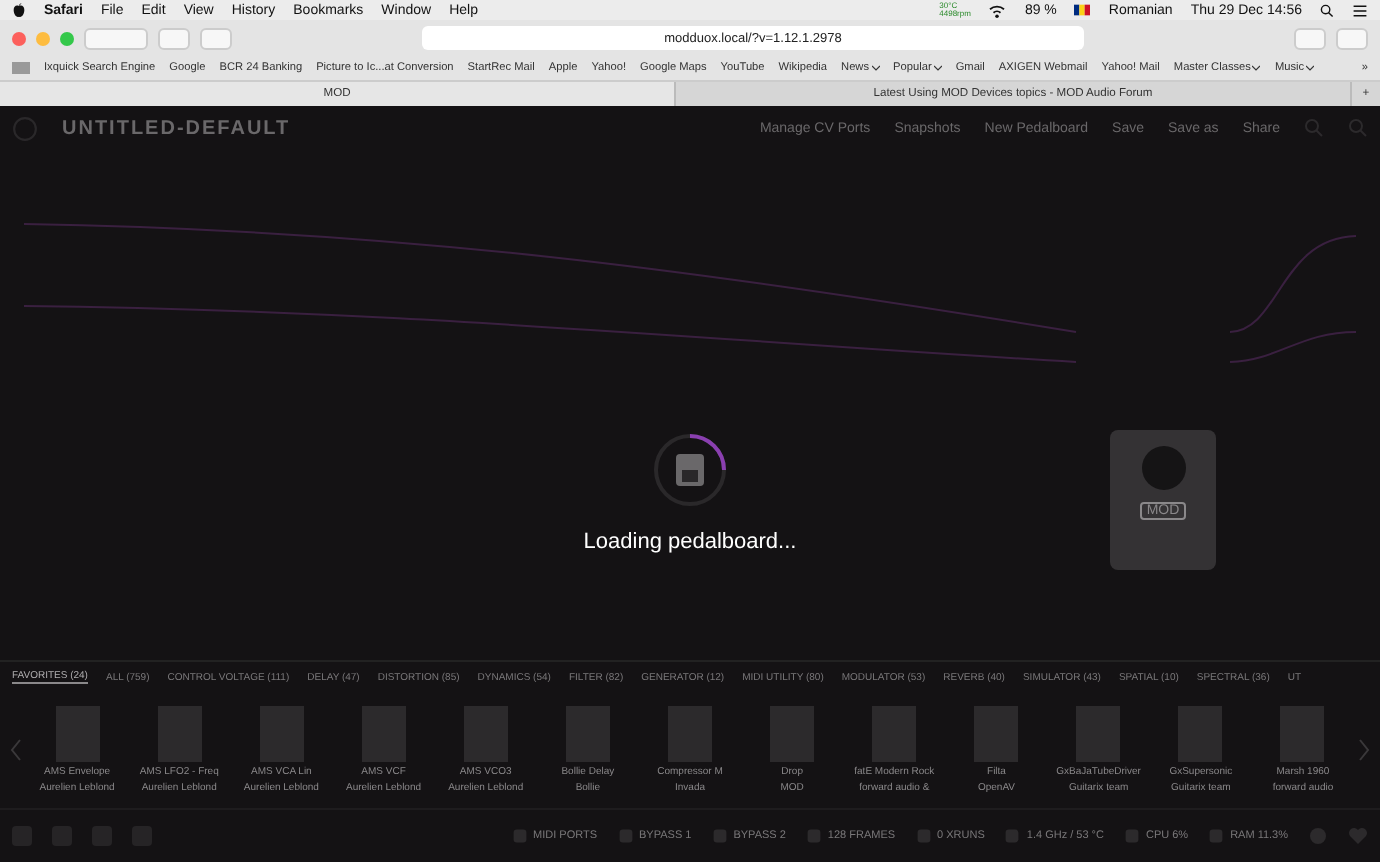  Describe the element at coordinates (1163, 468) in the screenshot. I see `knob-icon` at that location.